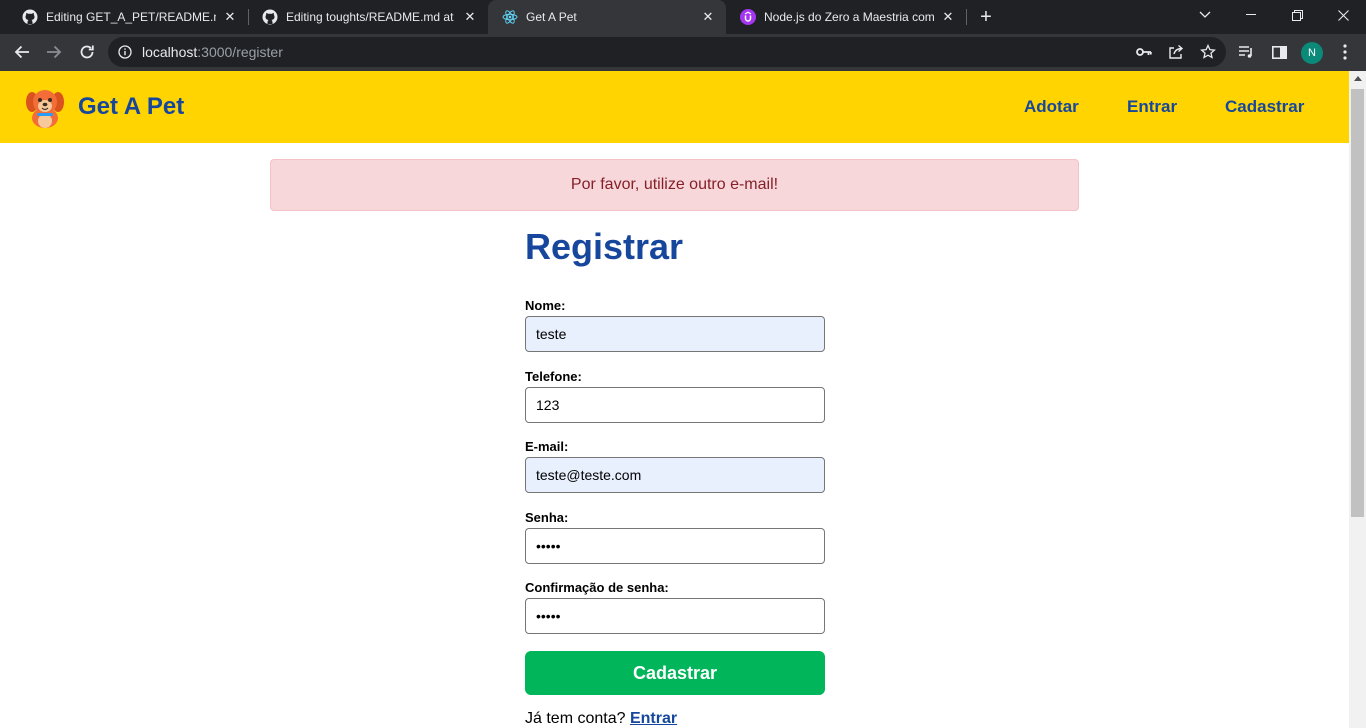  I want to click on side-panel-button, so click(1279, 52).